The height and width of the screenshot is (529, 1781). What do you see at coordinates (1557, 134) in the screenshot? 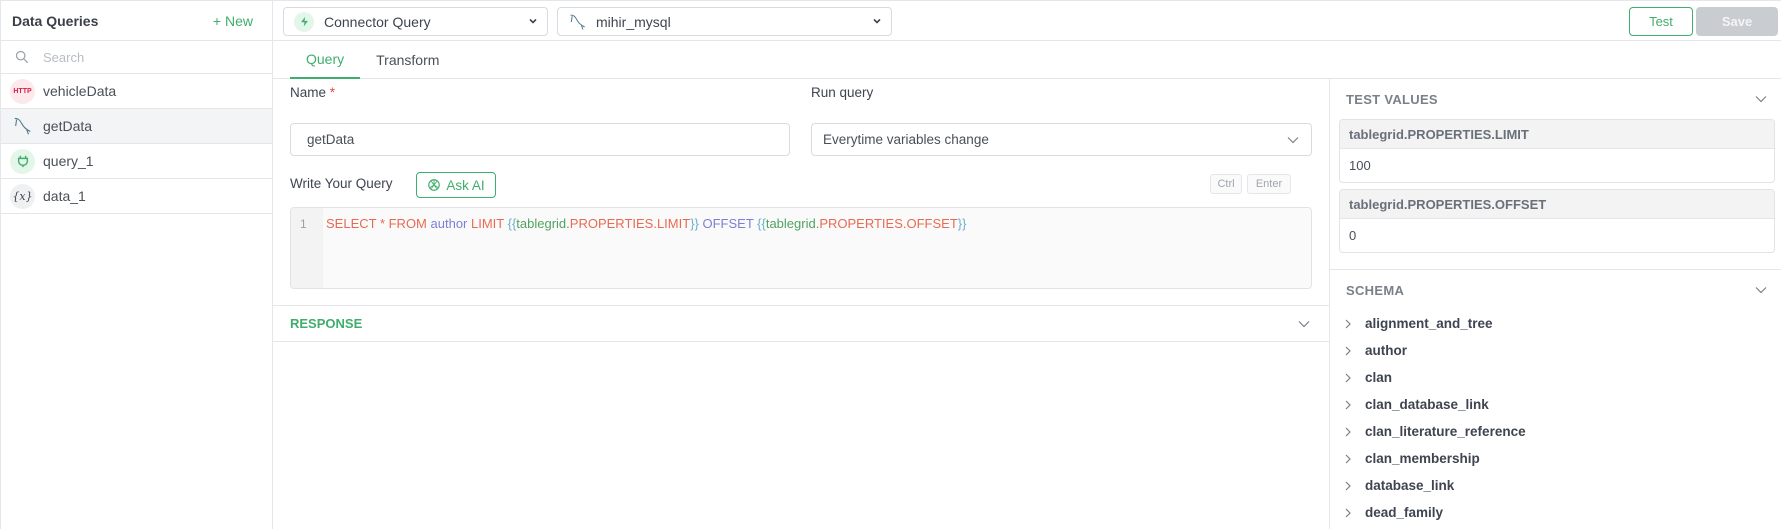
I see `test-value-key: tablegrid.PROPERTIES.LIMIT` at bounding box center [1557, 134].